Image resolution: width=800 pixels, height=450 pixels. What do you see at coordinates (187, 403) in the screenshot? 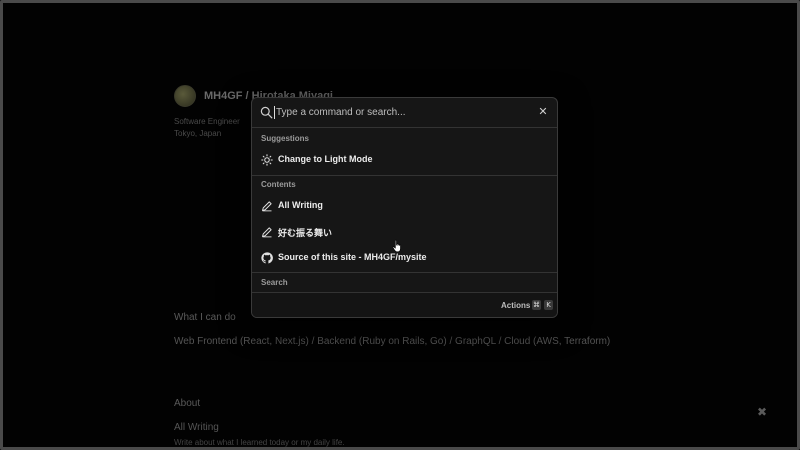
I see `about-heading: About` at bounding box center [187, 403].